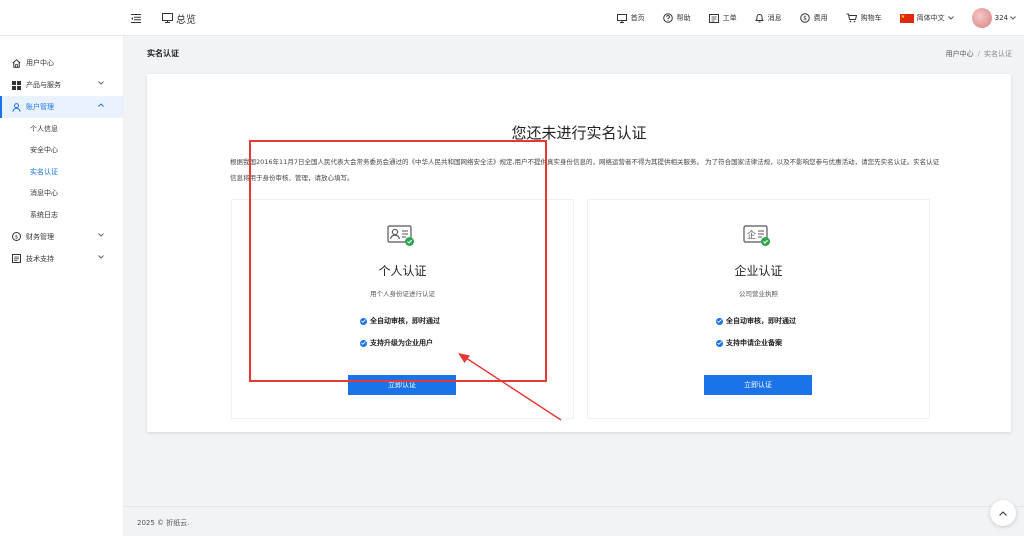 Image resolution: width=1024 pixels, height=536 pixels. Describe the element at coordinates (402, 294) in the screenshot. I see `personal-option-subtitle: 用个人身份证进行认证` at that location.